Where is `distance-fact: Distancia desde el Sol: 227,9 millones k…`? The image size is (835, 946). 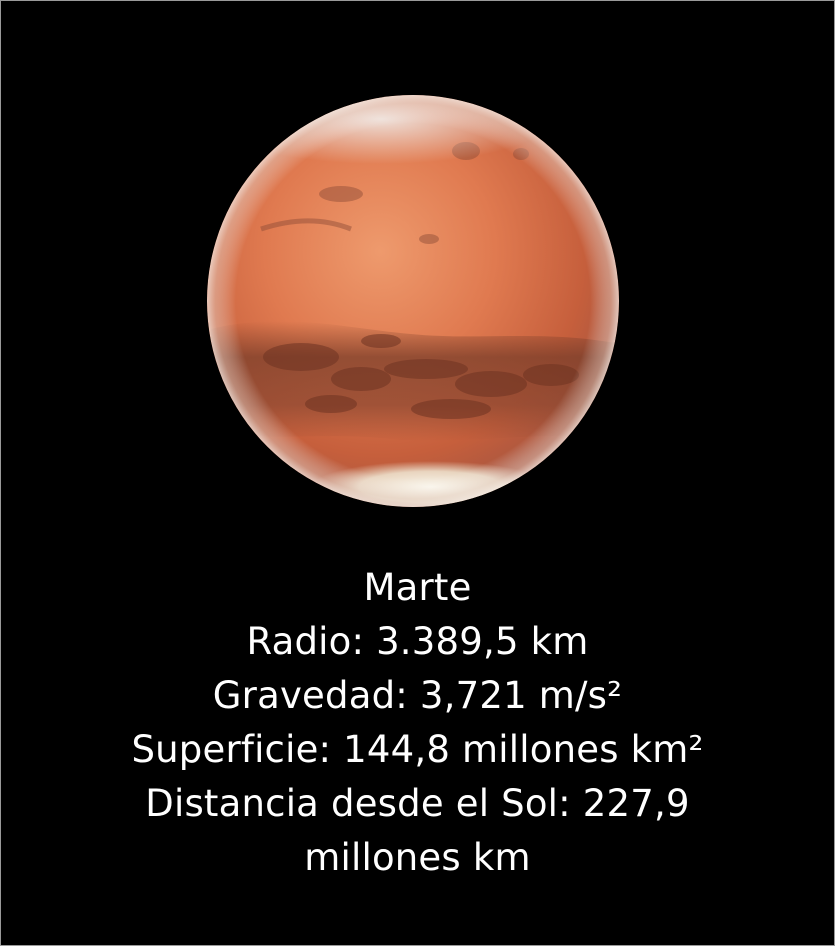
distance-fact: Distancia desde el Sol: 227,9 millones k… is located at coordinates (417, 830).